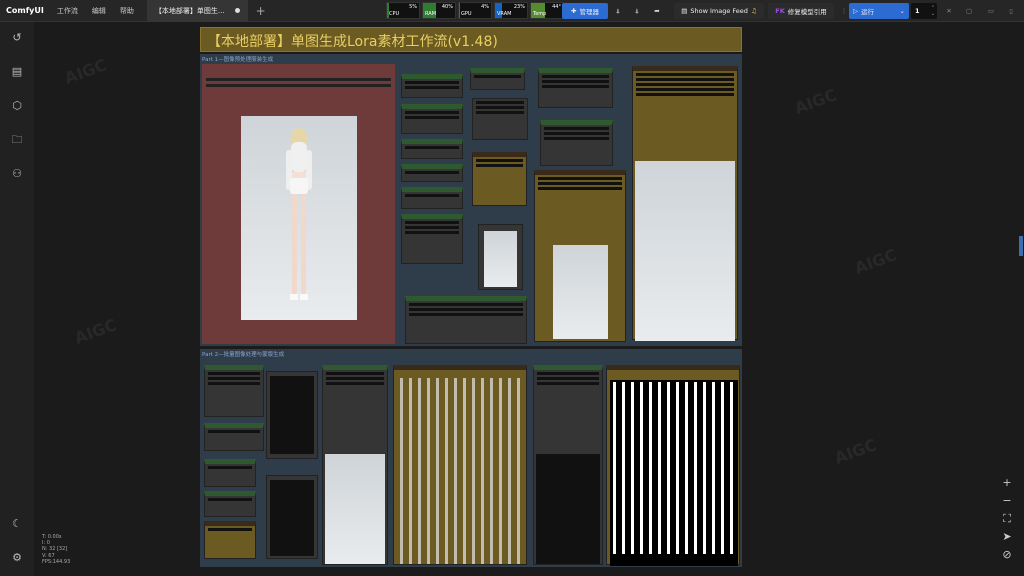 This screenshot has height=576, width=1024. Describe the element at coordinates (618, 11) in the screenshot. I see `node-map-button: ⍋` at that location.